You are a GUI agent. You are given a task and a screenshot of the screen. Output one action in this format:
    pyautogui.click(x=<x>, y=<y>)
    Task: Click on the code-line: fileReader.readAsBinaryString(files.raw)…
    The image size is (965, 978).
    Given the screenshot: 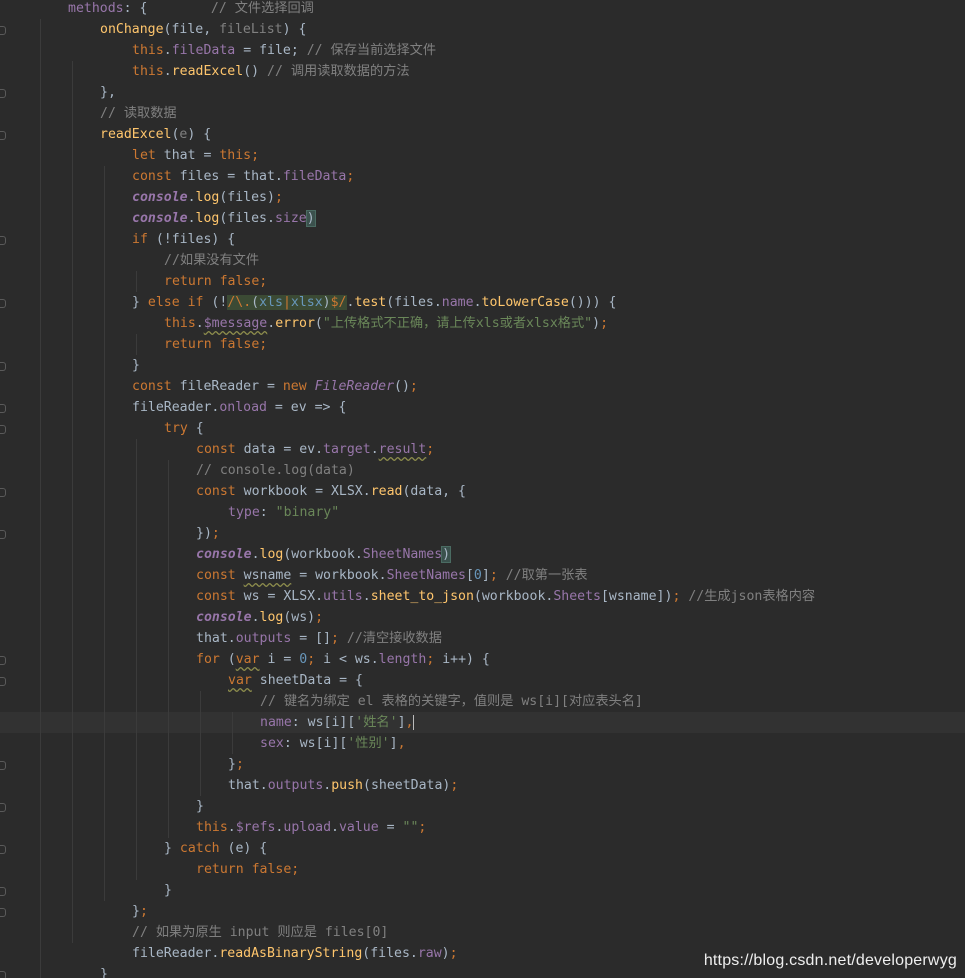 What is the action you would take?
    pyautogui.click(x=295, y=953)
    